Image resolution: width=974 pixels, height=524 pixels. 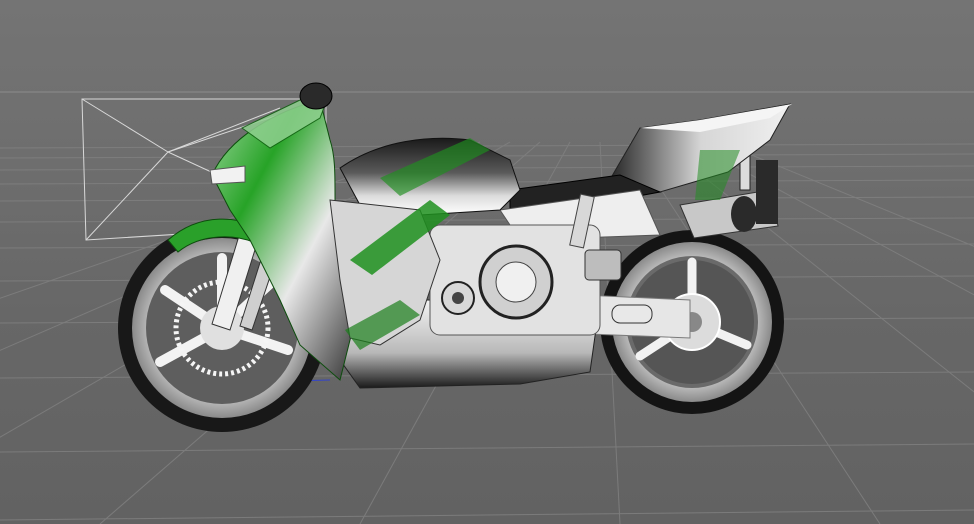 I want to click on mirror, so click(x=316, y=96).